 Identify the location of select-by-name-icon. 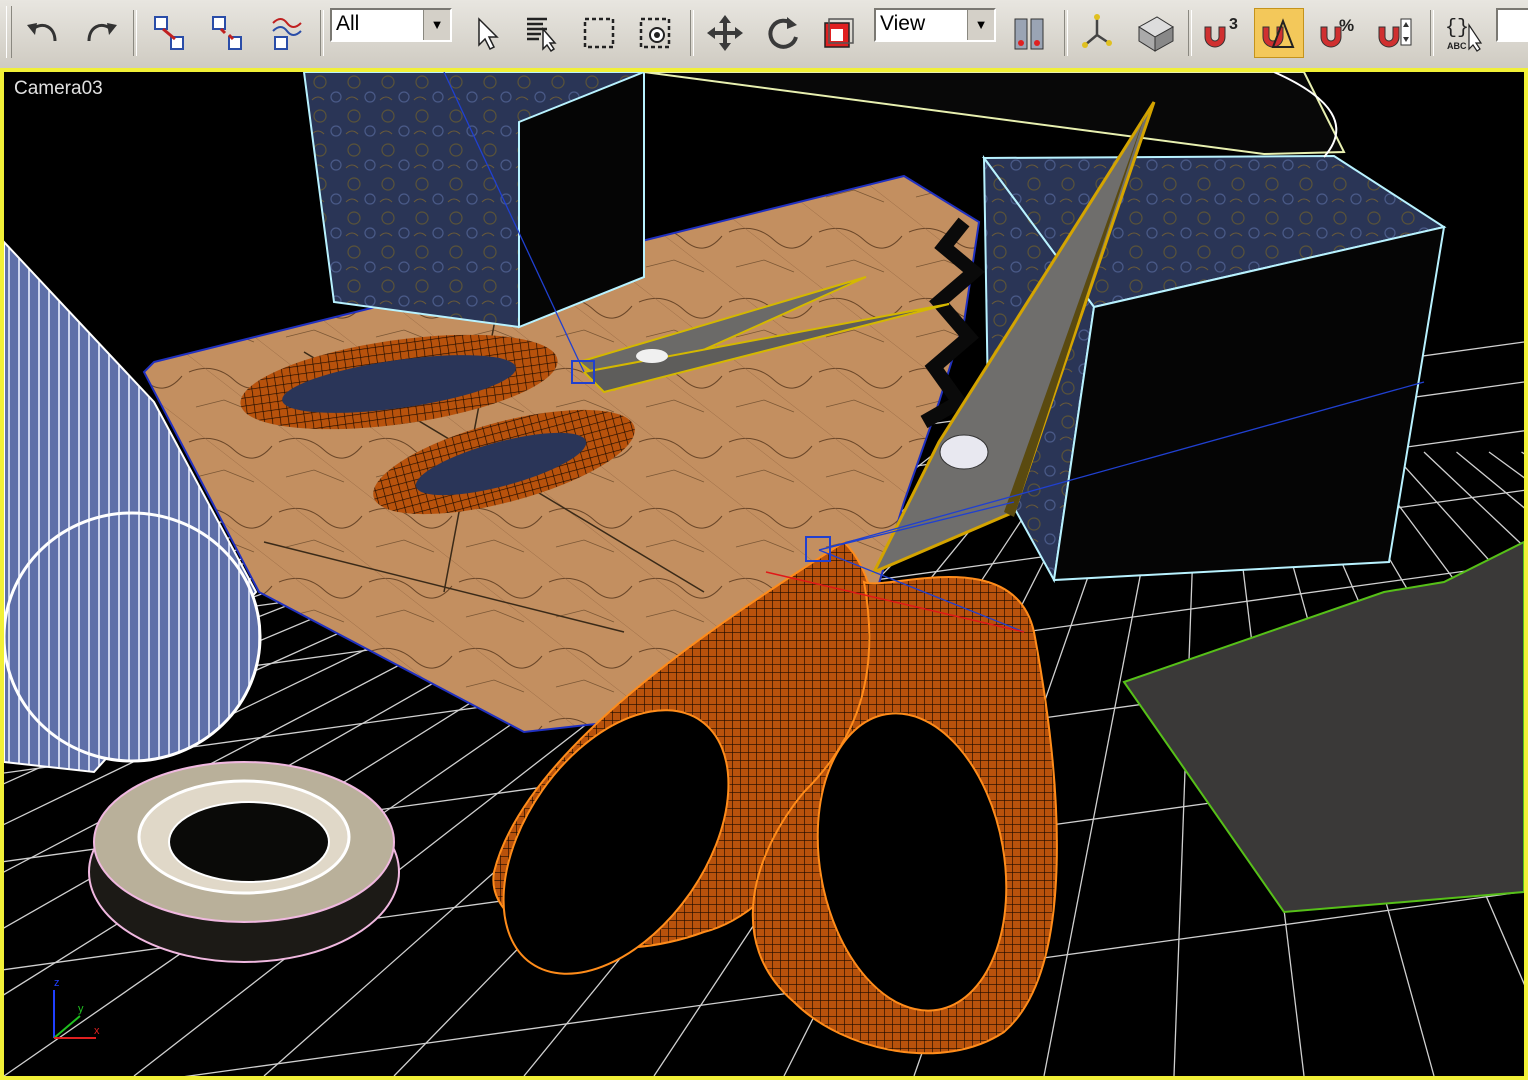
(542, 35).